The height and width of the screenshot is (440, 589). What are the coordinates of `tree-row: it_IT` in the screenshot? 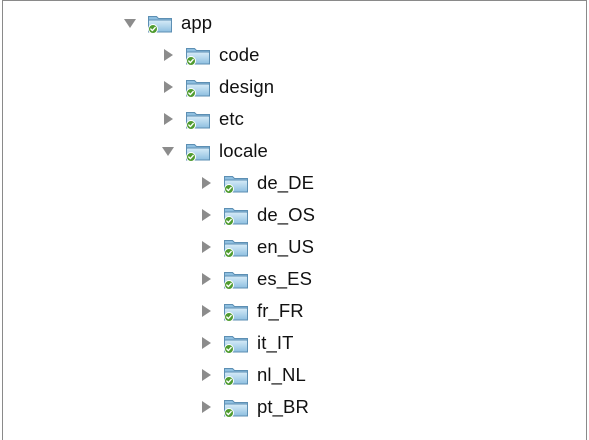 It's located at (294, 343).